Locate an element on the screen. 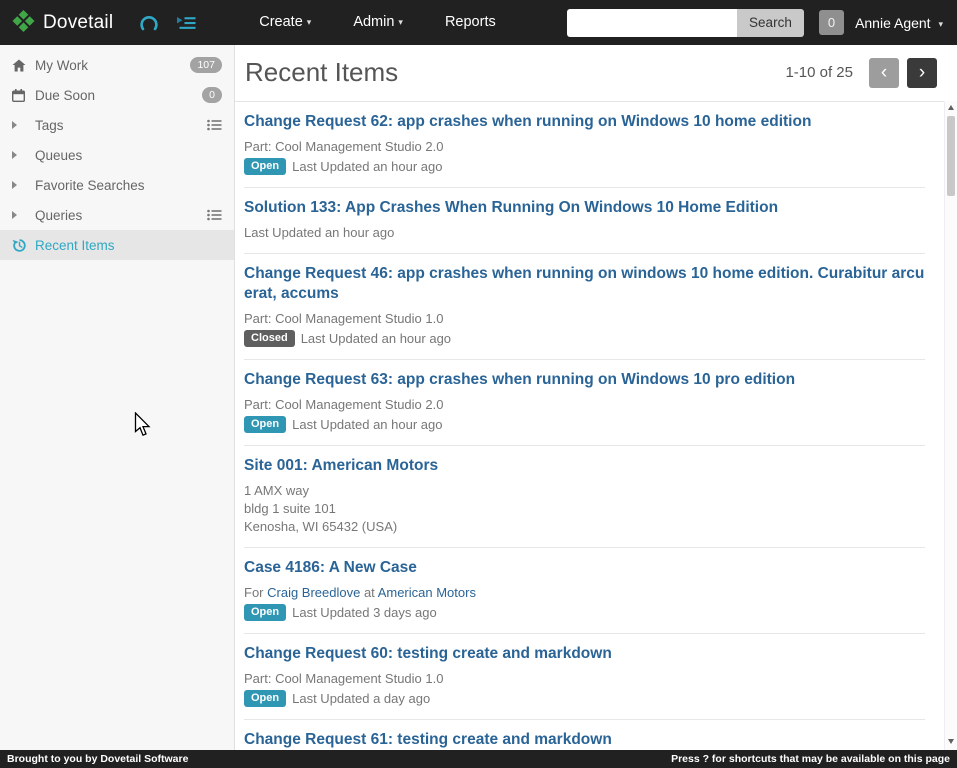  user-menu: Annie Agent ▾ is located at coordinates (899, 23).